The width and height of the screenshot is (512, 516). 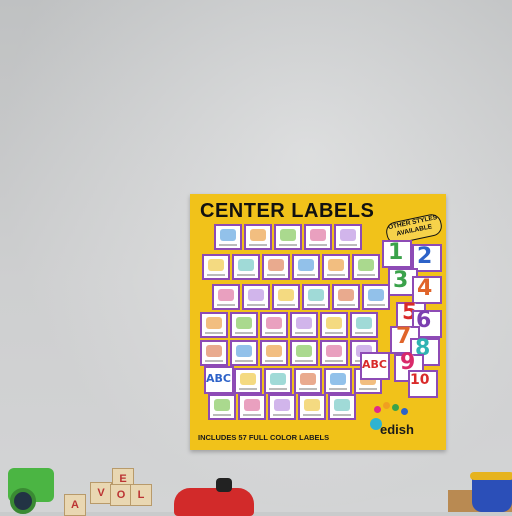 I want to click on toy-block: A, so click(x=75, y=505).